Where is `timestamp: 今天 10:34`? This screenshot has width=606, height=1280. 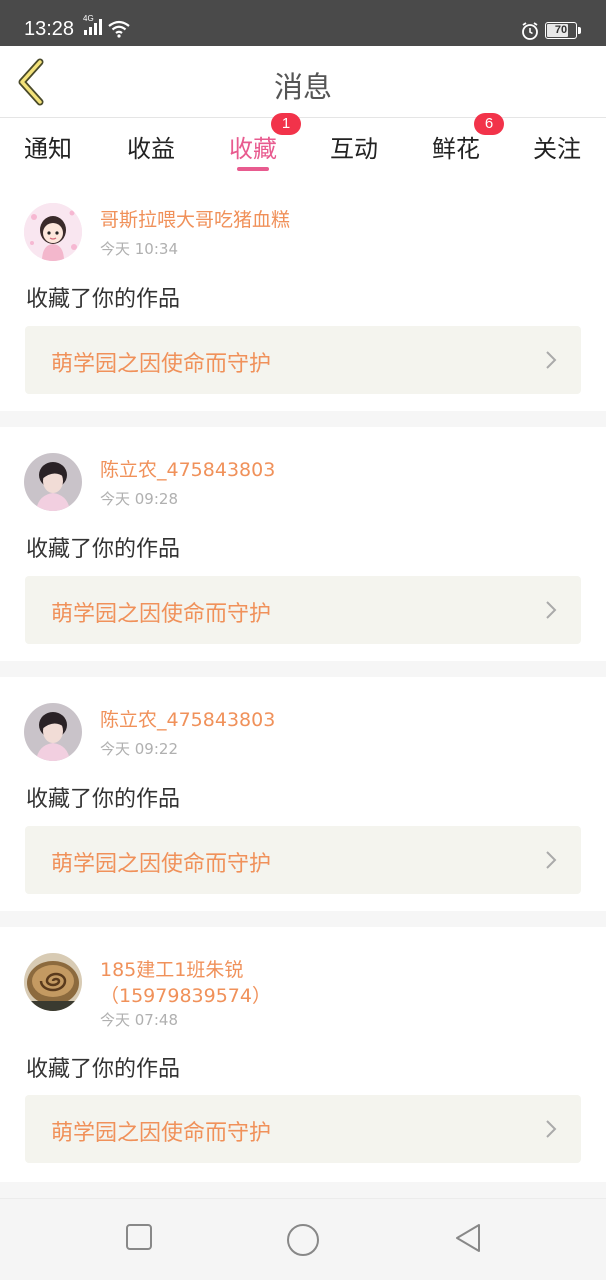 timestamp: 今天 10:34 is located at coordinates (139, 249).